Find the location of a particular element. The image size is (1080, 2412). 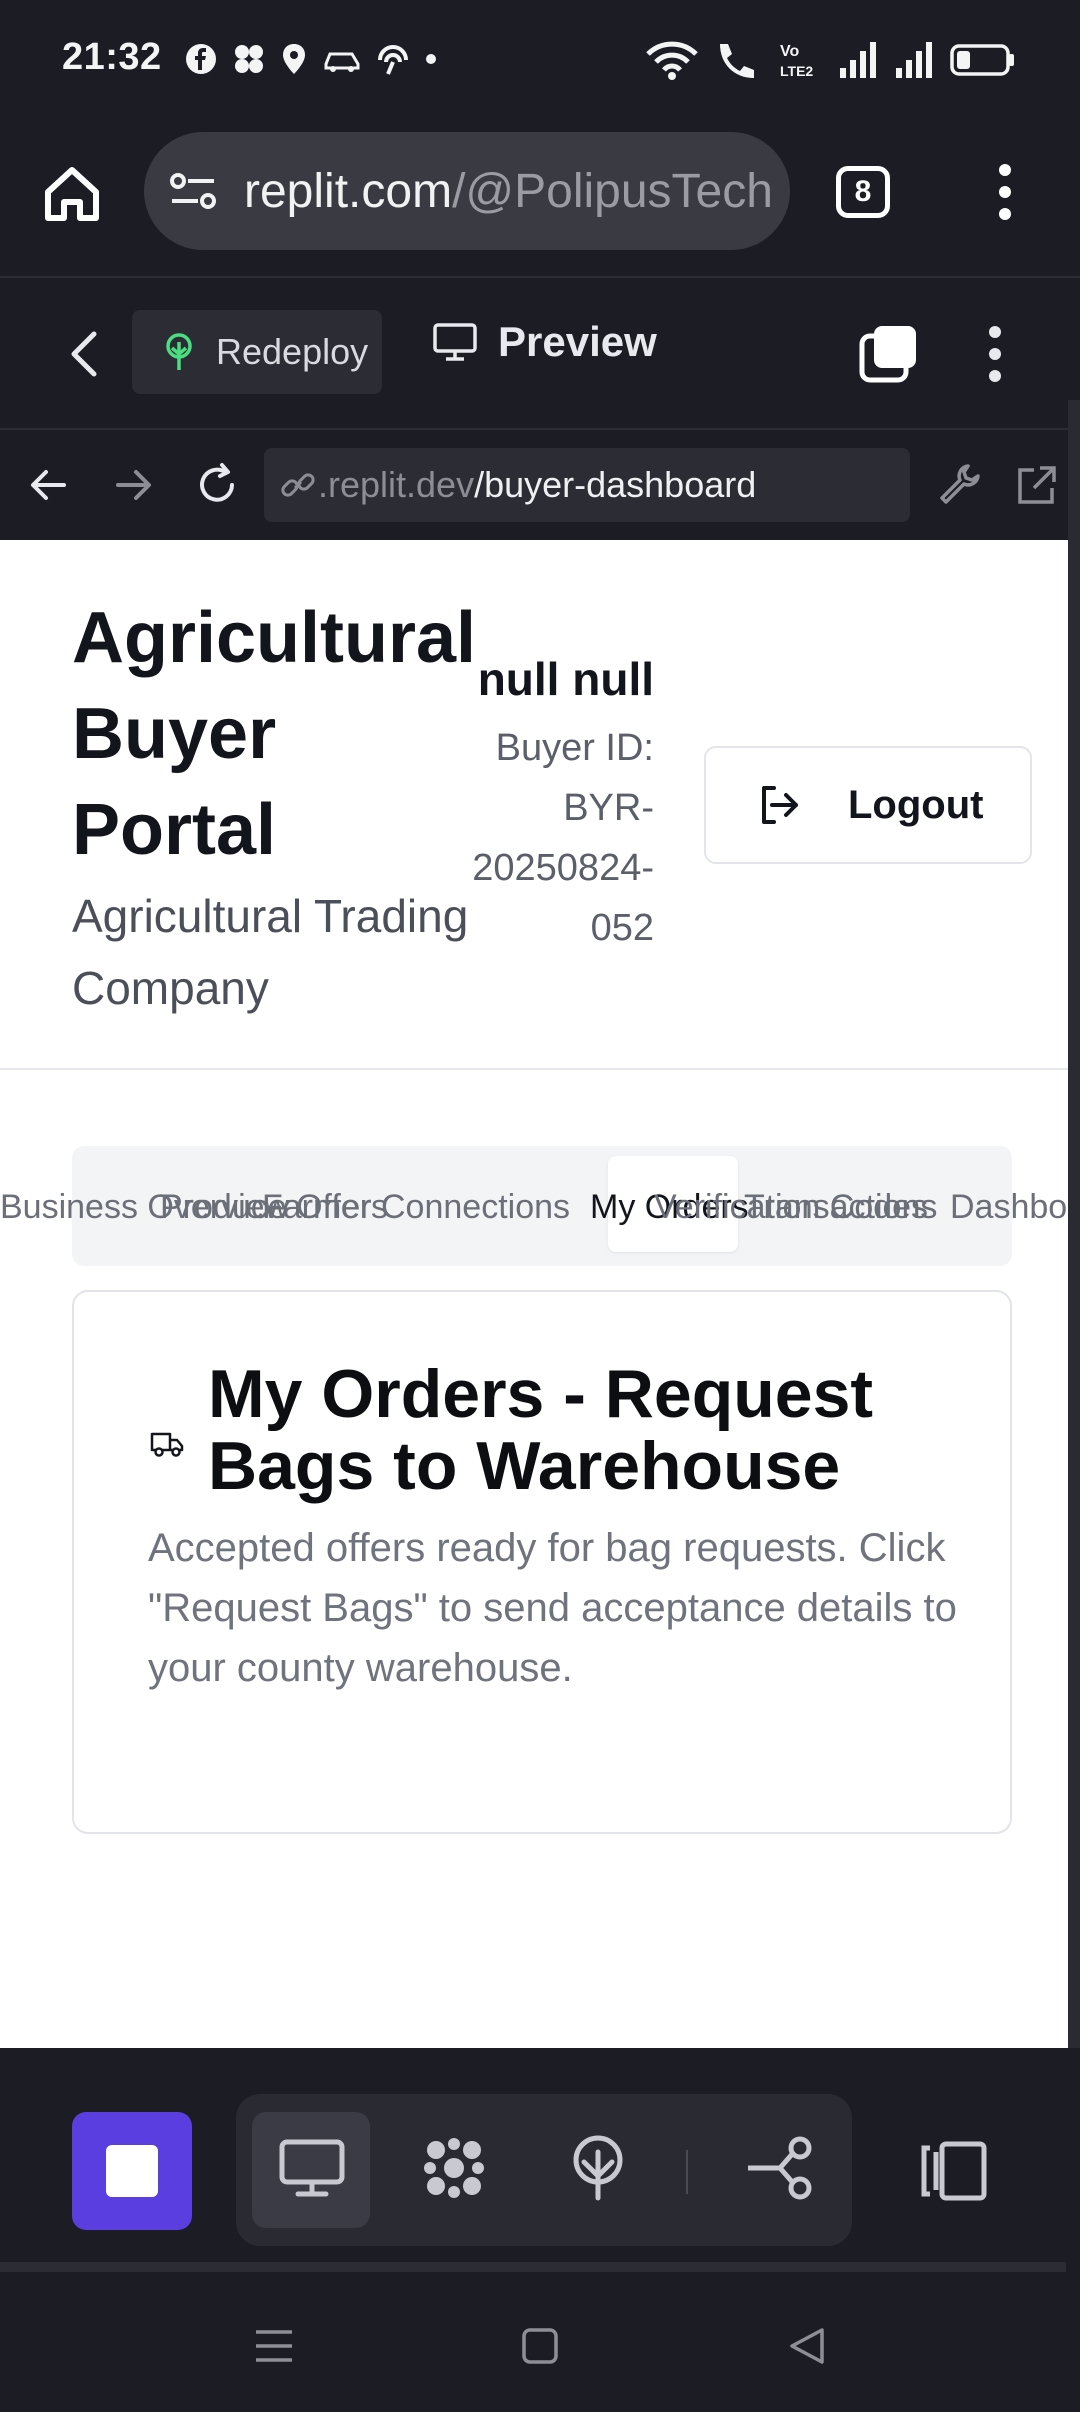

stop-icon is located at coordinates (132, 2171).